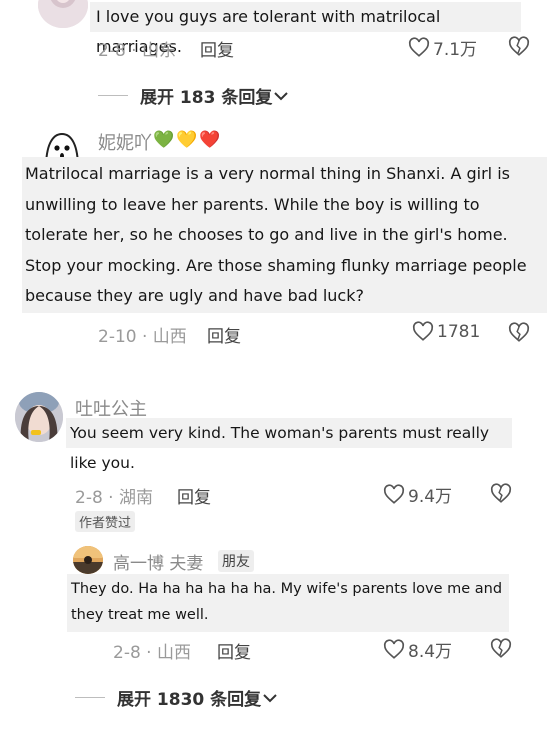 The width and height of the screenshot is (552, 737). I want to click on like-button: 7.1万, so click(442, 47).